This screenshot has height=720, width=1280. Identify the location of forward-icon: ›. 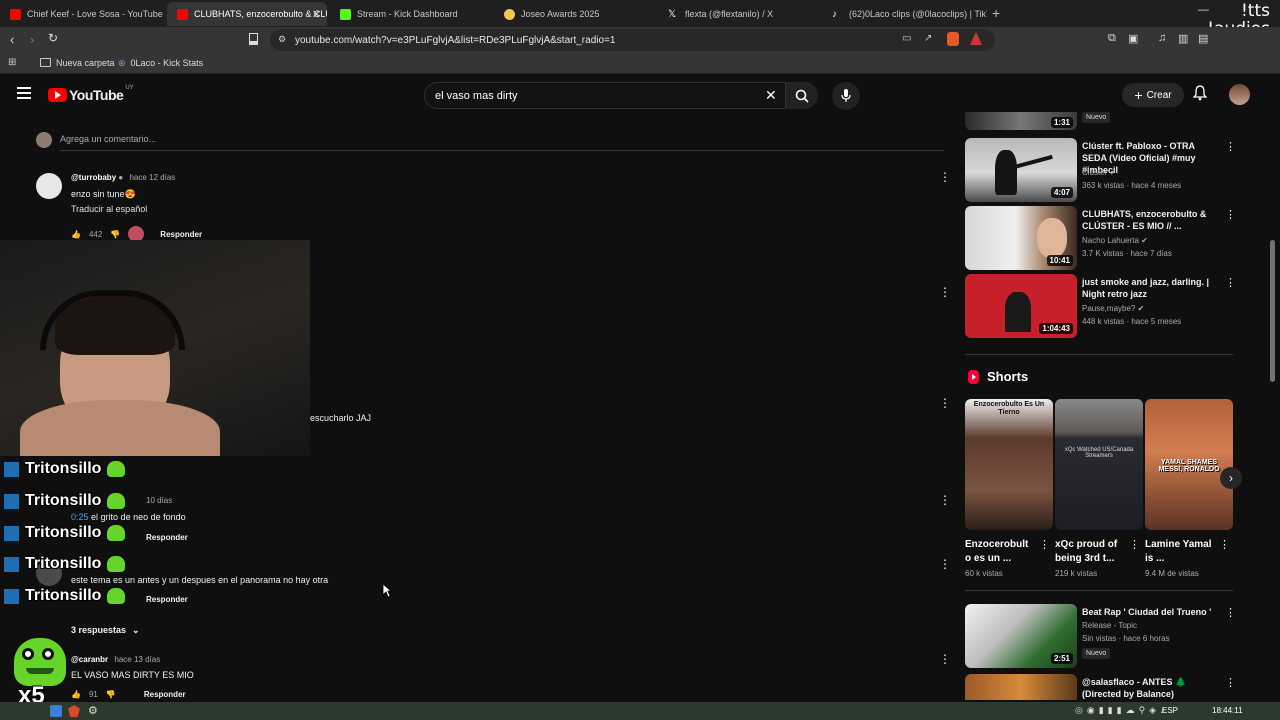
(32, 39).